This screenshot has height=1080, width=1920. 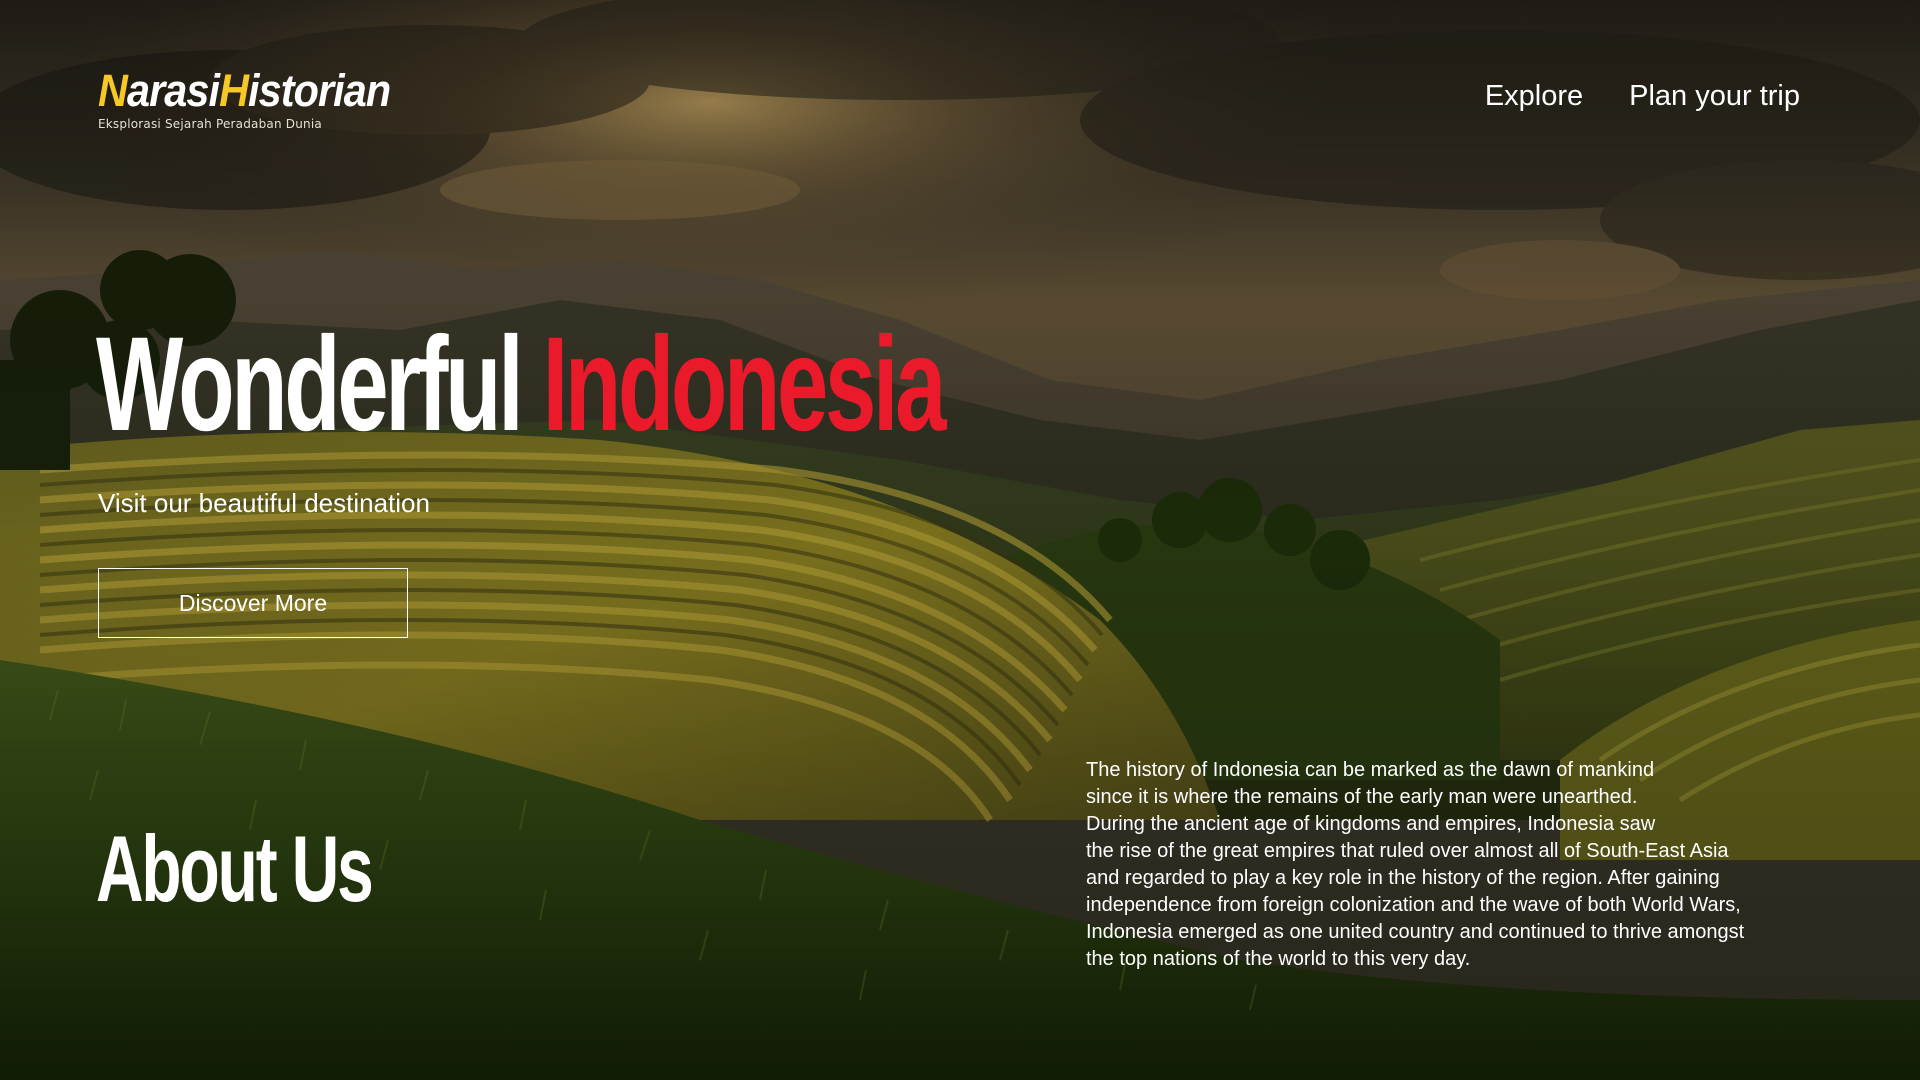 What do you see at coordinates (235, 868) in the screenshot?
I see `about-title: About Us` at bounding box center [235, 868].